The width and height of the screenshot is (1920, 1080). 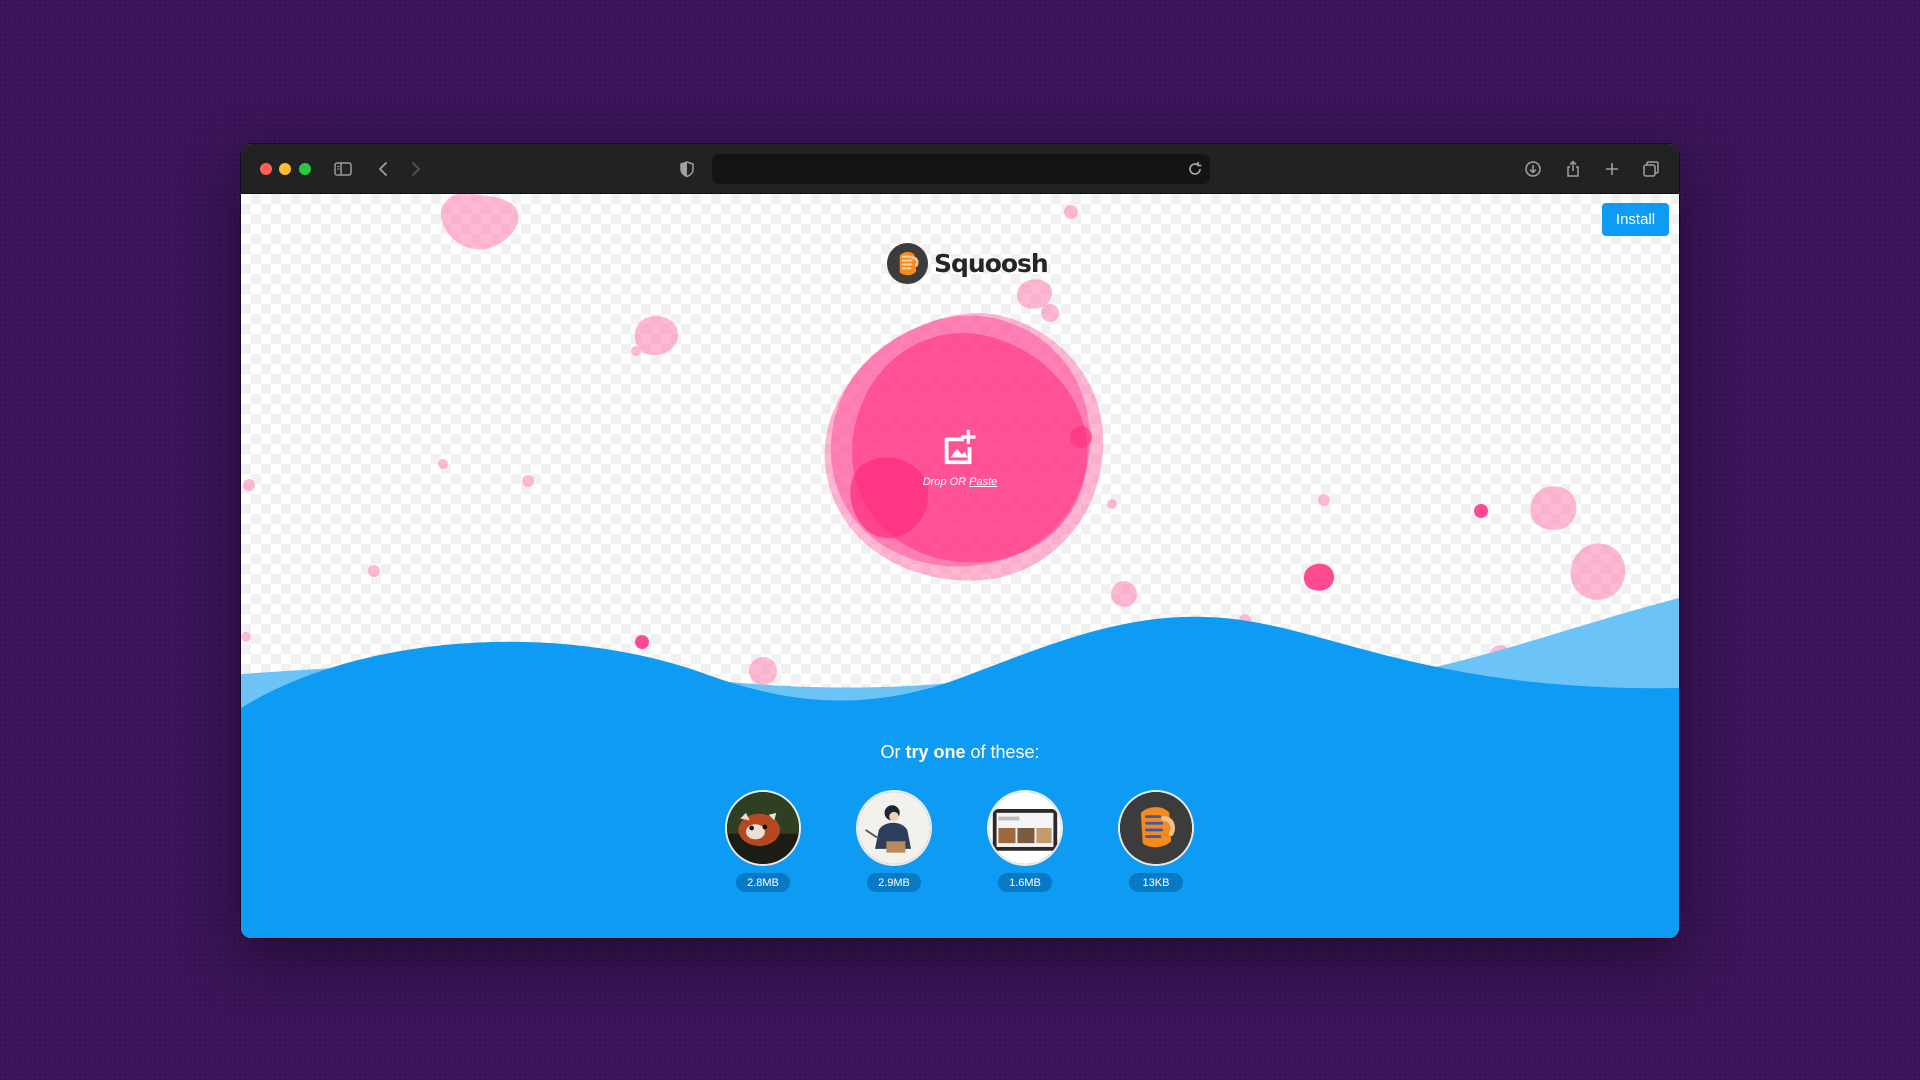 What do you see at coordinates (1533, 169) in the screenshot?
I see `download-icon` at bounding box center [1533, 169].